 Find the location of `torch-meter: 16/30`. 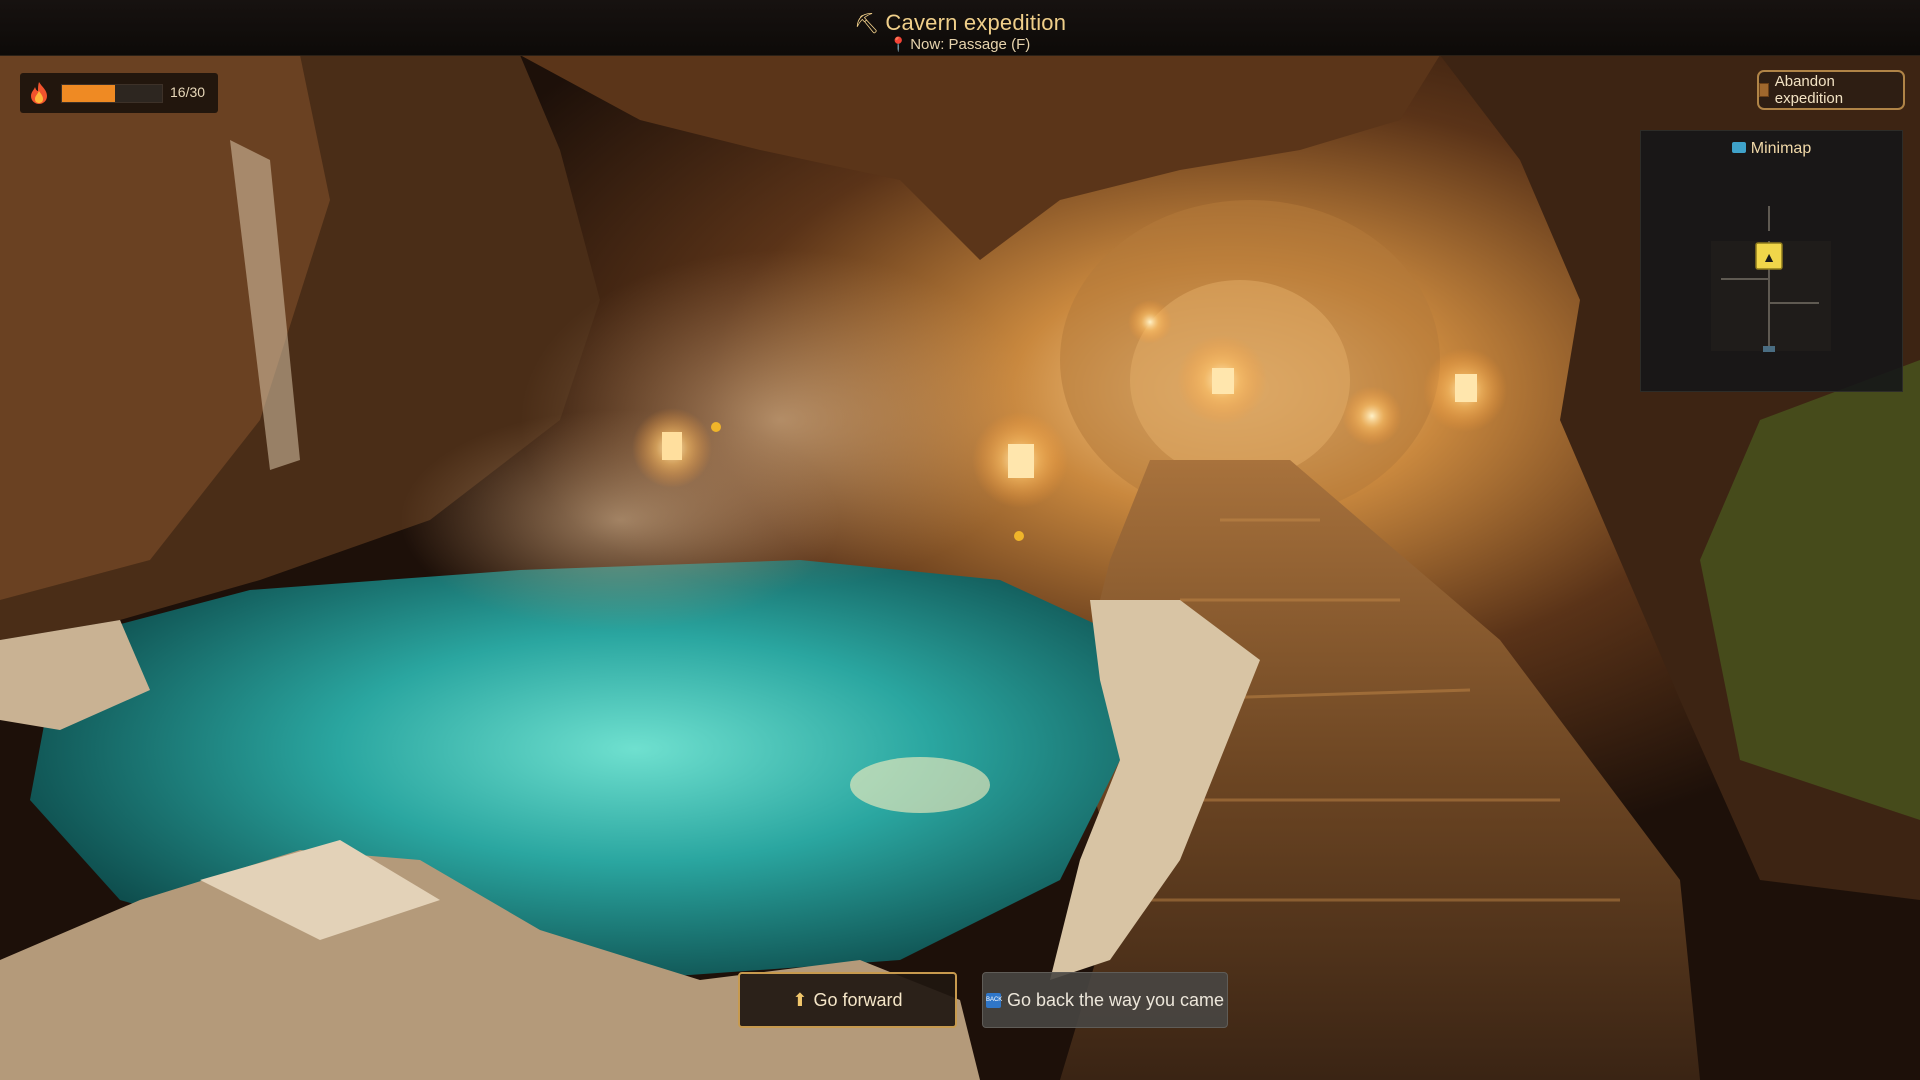

torch-meter: 16/30 is located at coordinates (119, 93).